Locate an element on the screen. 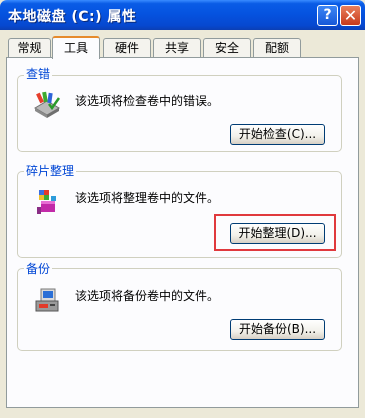 This screenshot has width=365, height=418. title-bar: 本地磁盘 (C:) 属性 ? ✕ is located at coordinates (182, 15).